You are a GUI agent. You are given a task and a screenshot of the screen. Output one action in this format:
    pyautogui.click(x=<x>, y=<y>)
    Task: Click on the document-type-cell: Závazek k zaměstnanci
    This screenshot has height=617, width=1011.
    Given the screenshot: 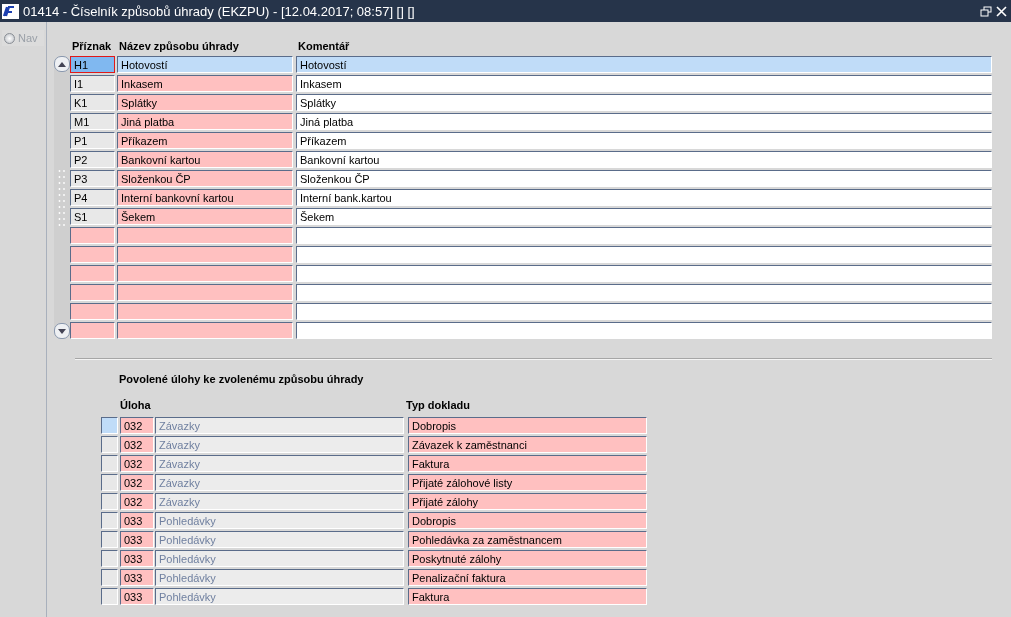 What is the action you would take?
    pyautogui.click(x=527, y=444)
    